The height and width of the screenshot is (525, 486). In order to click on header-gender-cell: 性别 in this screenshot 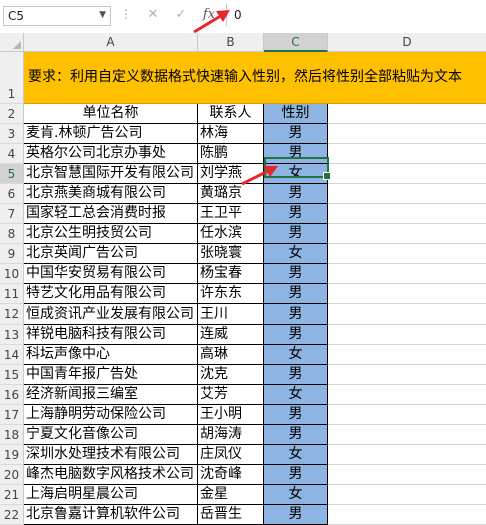, I will do `click(296, 114)`.